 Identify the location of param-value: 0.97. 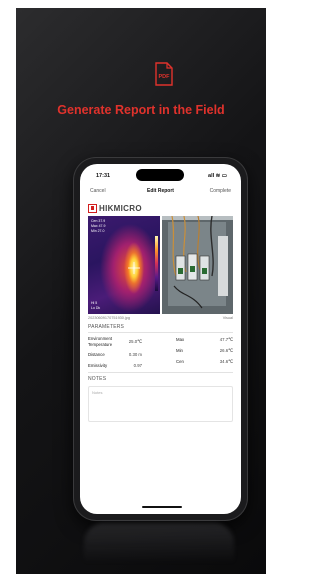
(131, 366).